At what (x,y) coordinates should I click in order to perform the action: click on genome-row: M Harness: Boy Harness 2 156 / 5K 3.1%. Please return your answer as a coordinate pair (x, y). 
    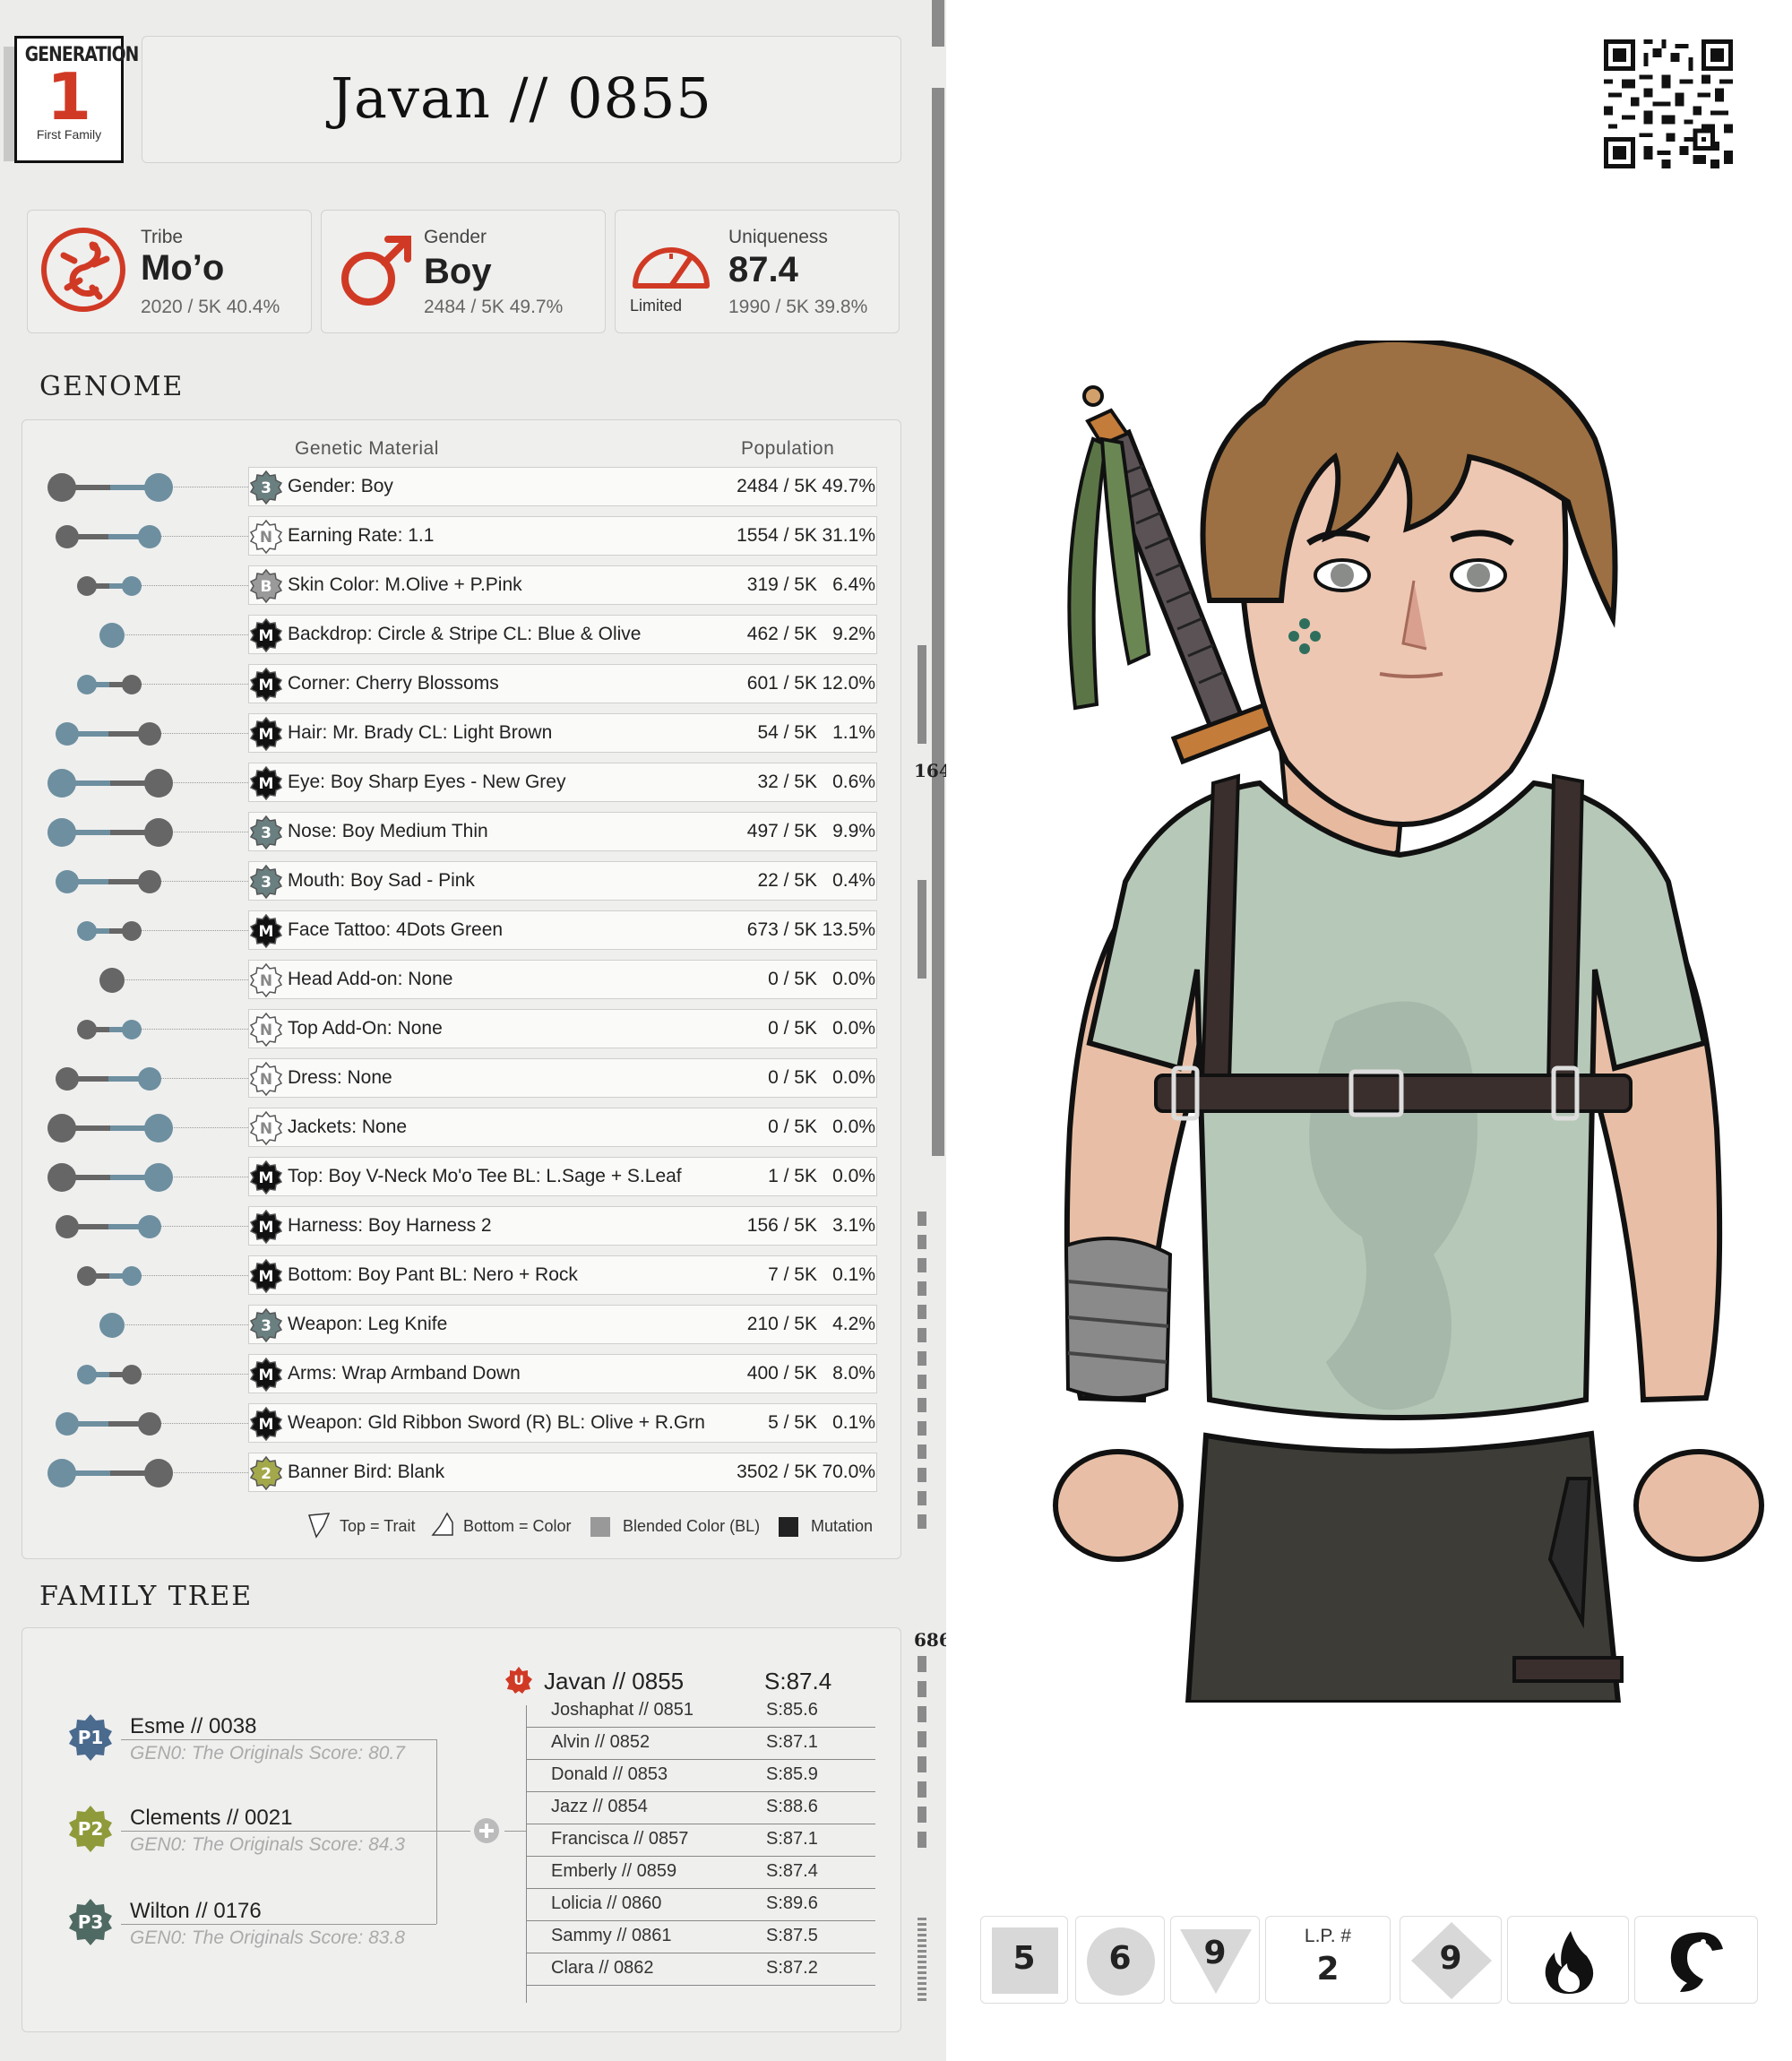
    Looking at the image, I should click on (462, 1226).